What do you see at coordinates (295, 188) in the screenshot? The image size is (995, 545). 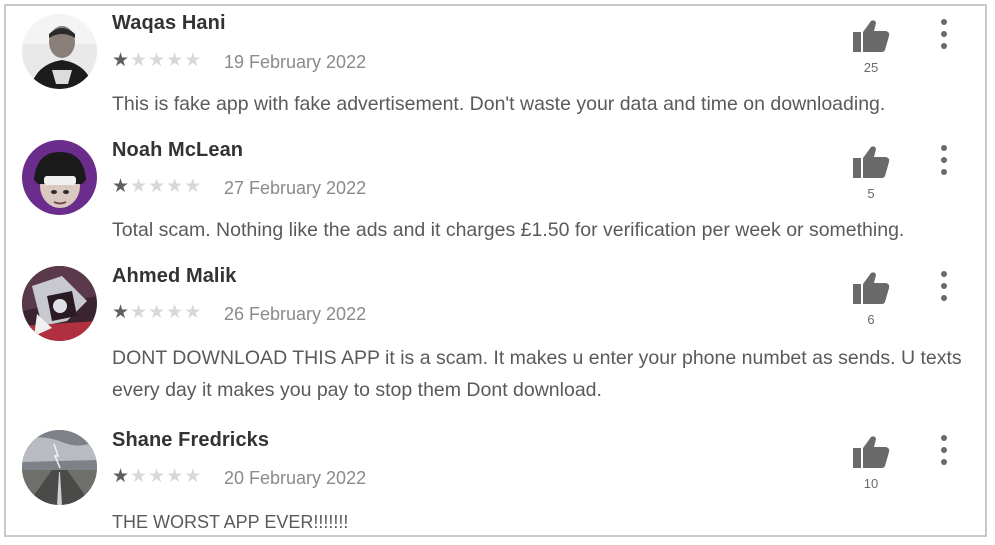 I see `review-date: 27 February 2022` at bounding box center [295, 188].